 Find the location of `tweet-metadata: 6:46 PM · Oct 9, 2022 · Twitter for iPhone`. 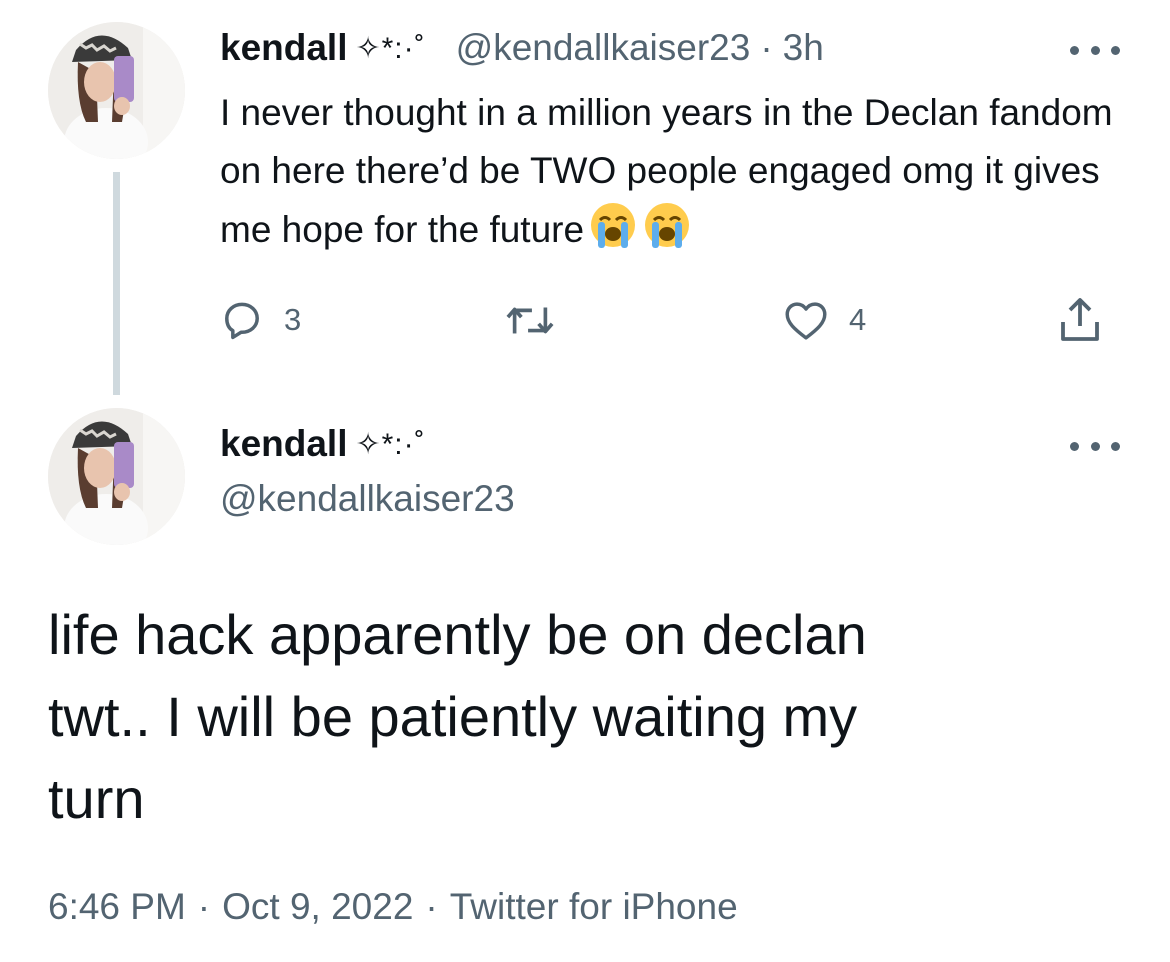

tweet-metadata: 6:46 PM · Oct 9, 2022 · Twitter for iPhone is located at coordinates (393, 907).